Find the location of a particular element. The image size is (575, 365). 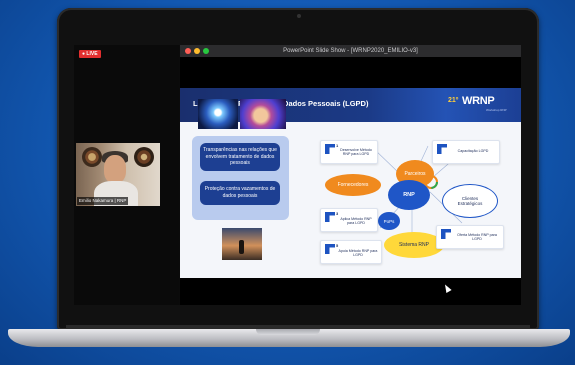

card-number: 3 is located at coordinates (337, 213).